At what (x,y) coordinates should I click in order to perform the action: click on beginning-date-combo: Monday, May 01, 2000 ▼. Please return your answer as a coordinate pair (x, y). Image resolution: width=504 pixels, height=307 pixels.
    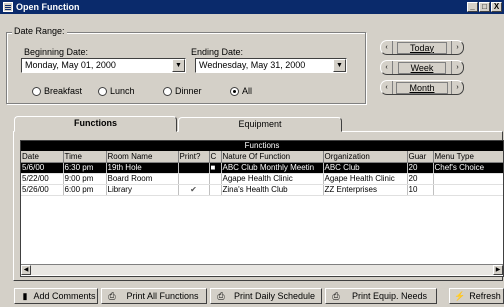
    Looking at the image, I should click on (103, 65).